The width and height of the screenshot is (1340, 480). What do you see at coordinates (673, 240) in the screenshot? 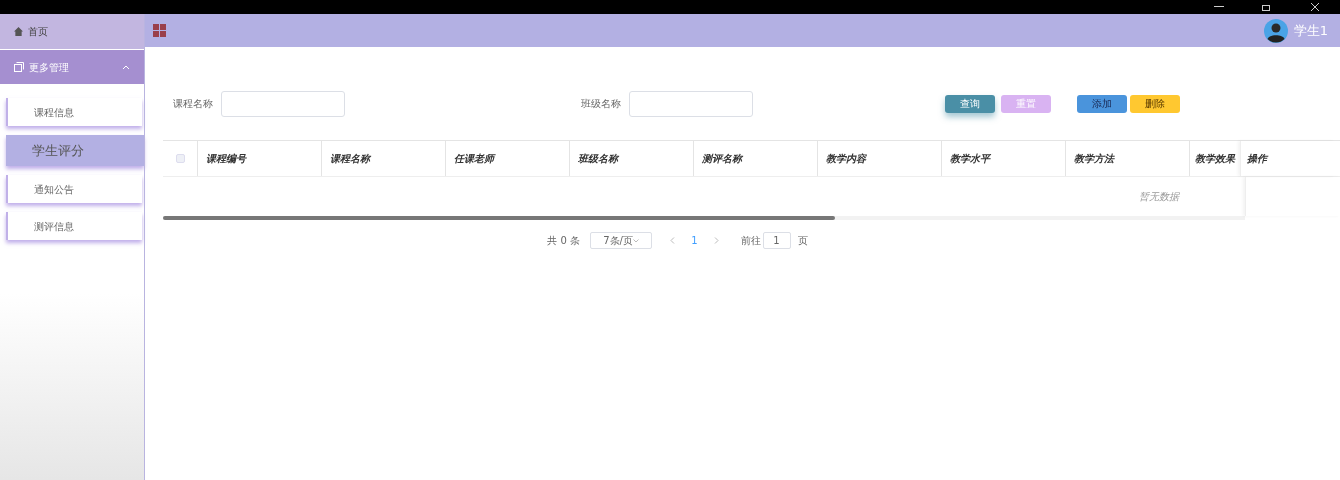
I see `prev-page-icon` at bounding box center [673, 240].